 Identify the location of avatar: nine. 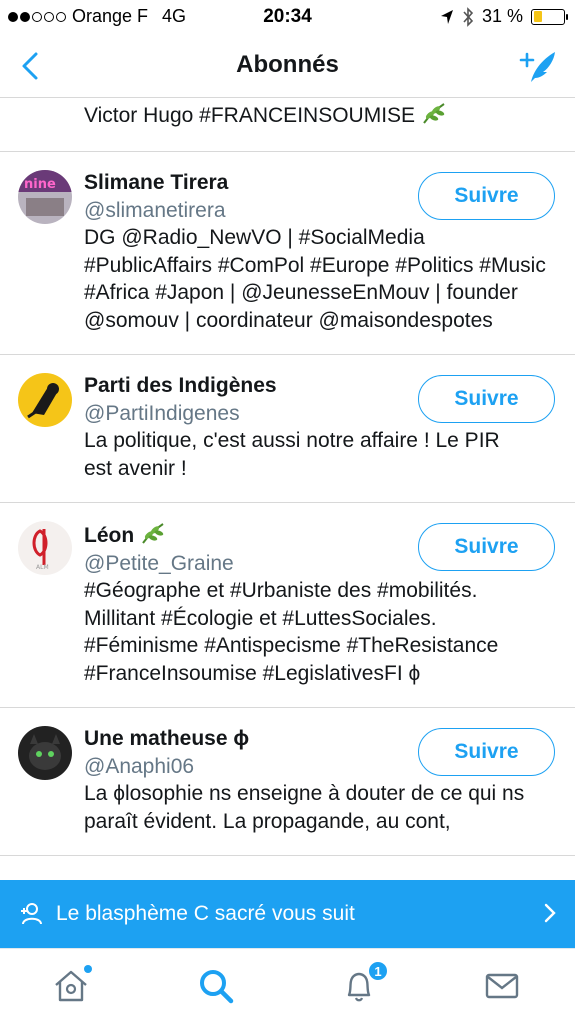
(45, 197).